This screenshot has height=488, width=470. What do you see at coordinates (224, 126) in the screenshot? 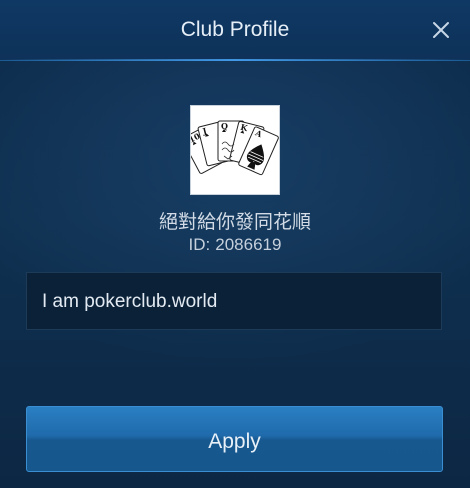
I see `svg-text: Q` at bounding box center [224, 126].